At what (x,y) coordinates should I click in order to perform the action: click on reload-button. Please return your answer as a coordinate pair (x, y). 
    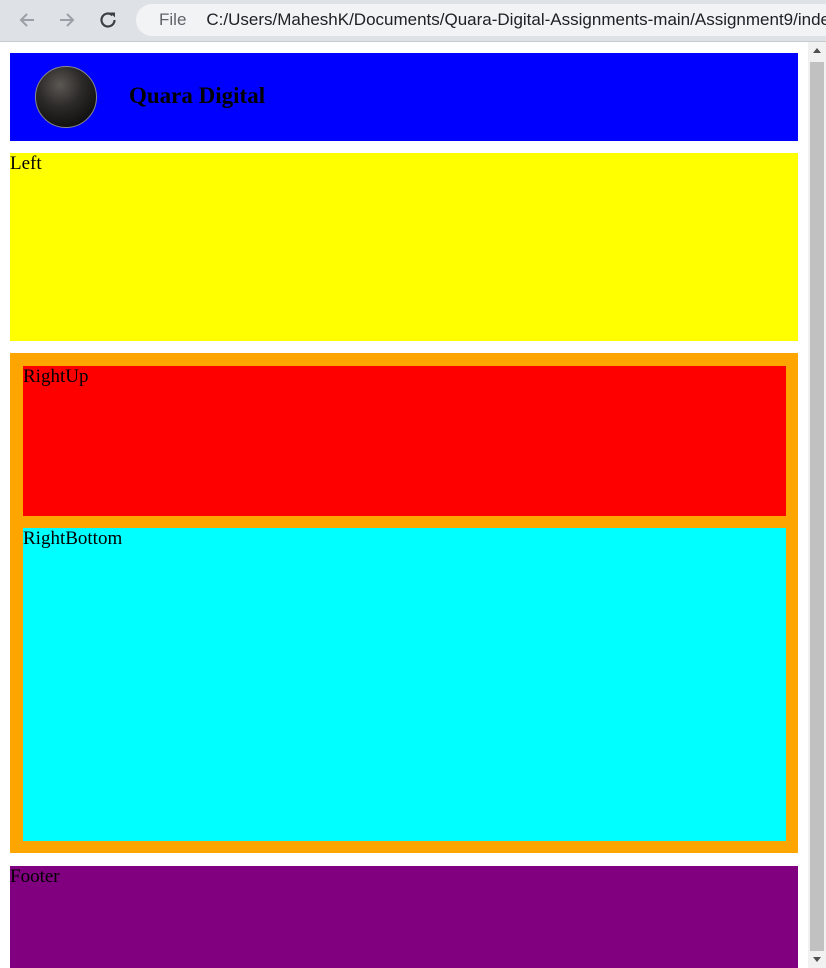
    Looking at the image, I should click on (108, 20).